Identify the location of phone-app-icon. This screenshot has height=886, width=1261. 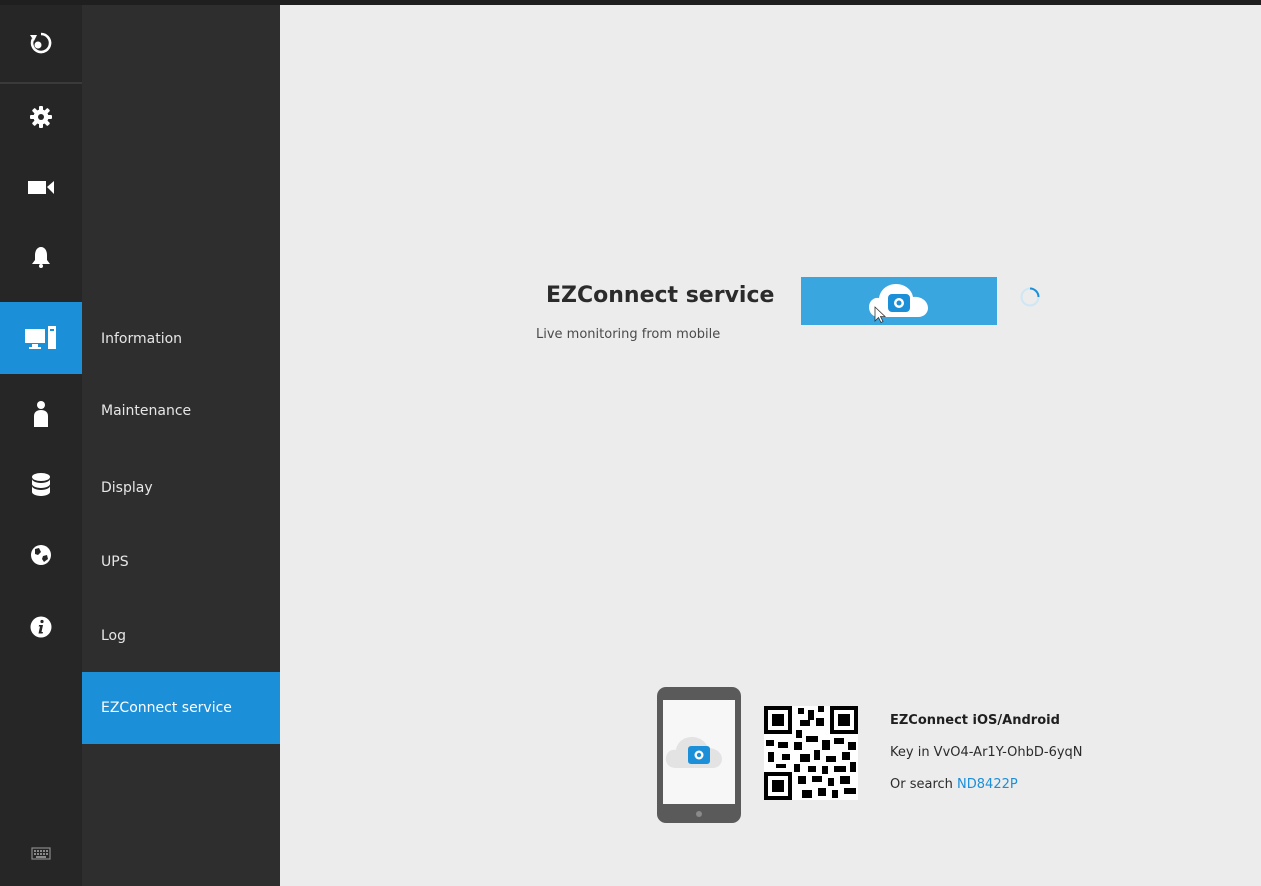
(699, 755).